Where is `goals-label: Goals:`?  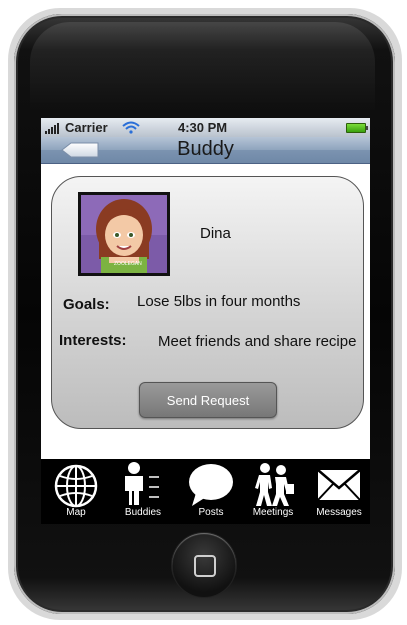 goals-label: Goals: is located at coordinates (86, 304).